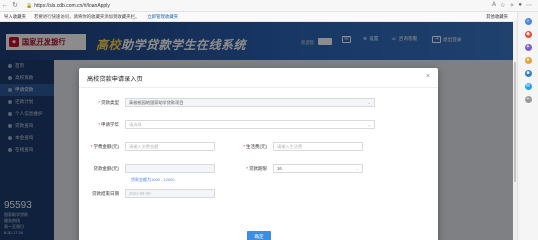 This screenshot has width=538, height=240. I want to click on scroll-thumb, so click(515, 122).